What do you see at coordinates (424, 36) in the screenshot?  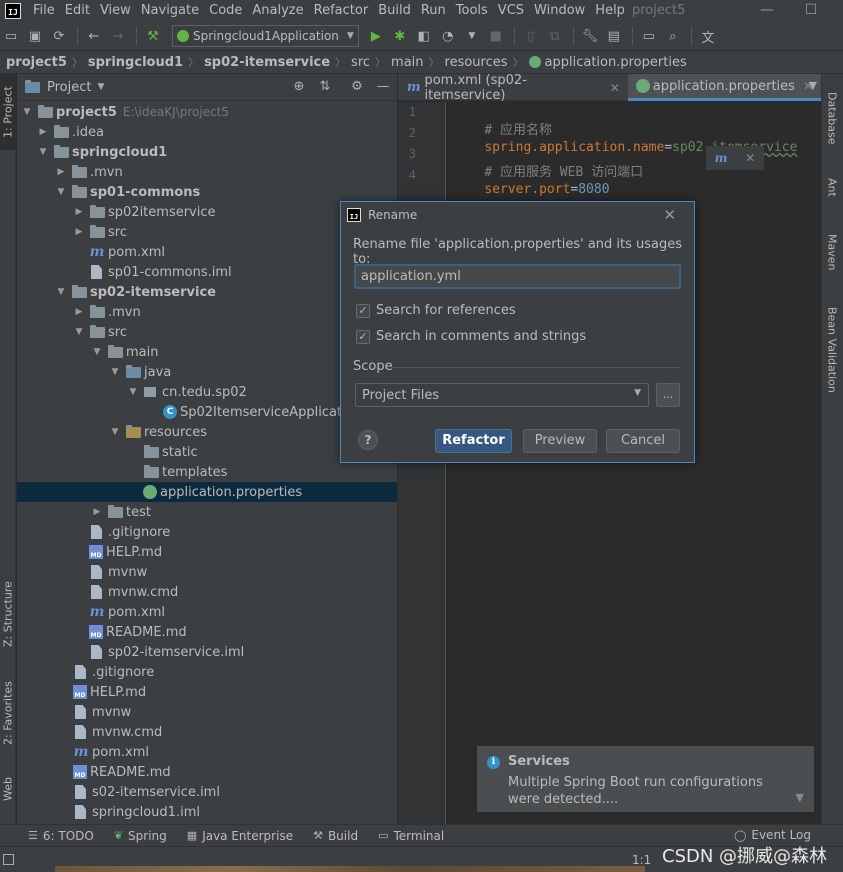 I see `coverage-icon: ◧` at bounding box center [424, 36].